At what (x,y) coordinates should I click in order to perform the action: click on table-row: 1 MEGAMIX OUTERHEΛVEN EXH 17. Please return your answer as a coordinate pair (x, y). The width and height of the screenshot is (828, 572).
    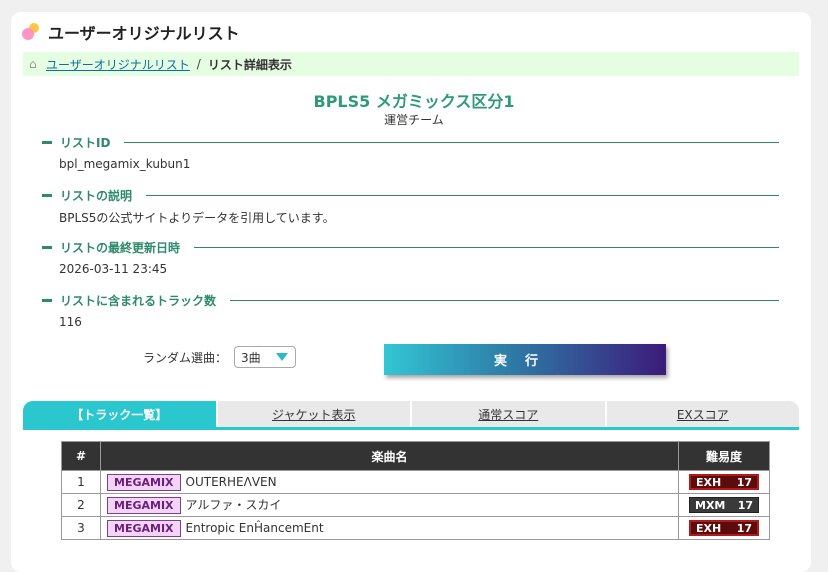
    Looking at the image, I should click on (415, 482).